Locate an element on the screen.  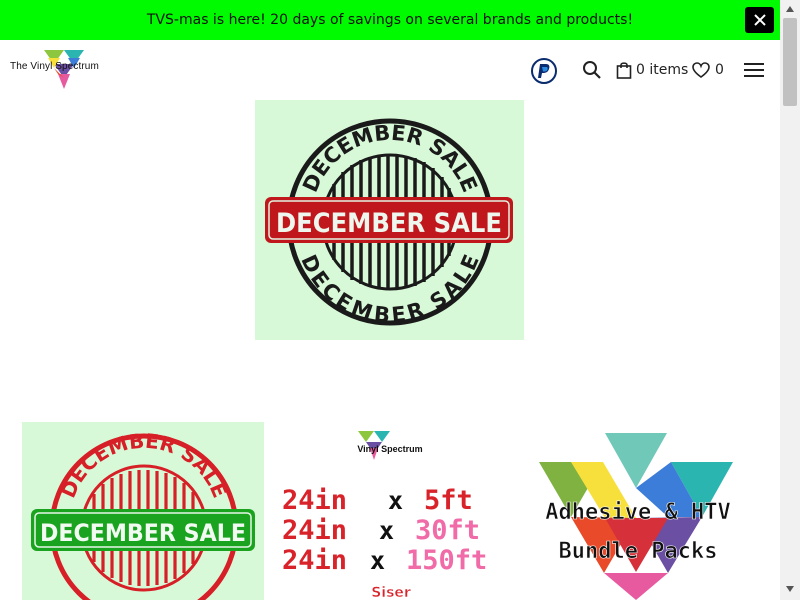
product-tile-december-sale: DECEMBER SALE DECEMBER SALE is located at coordinates (143, 511).